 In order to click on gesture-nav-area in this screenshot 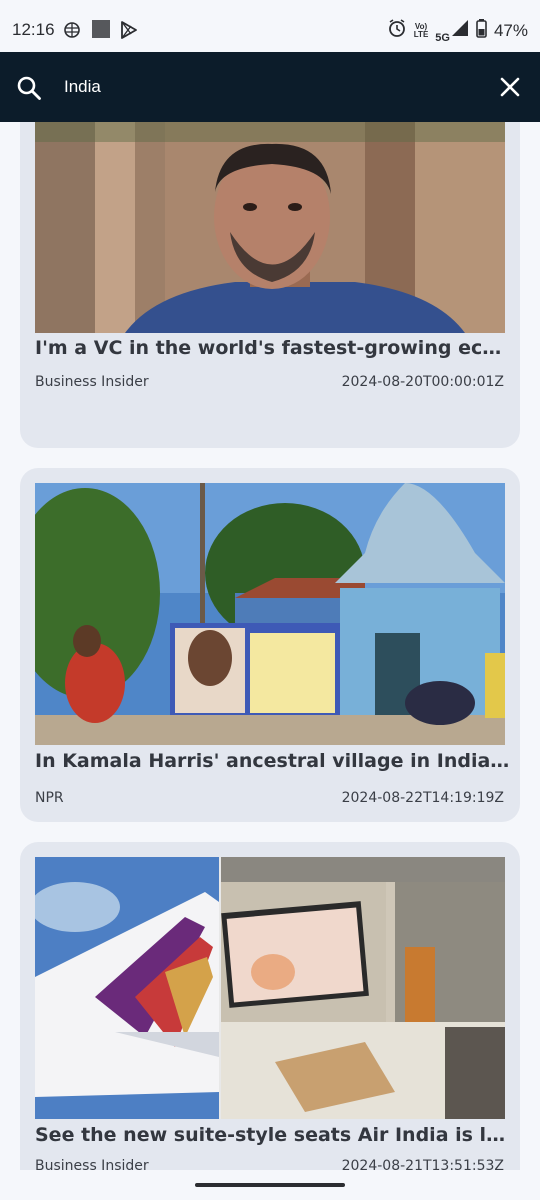, I will do `click(270, 1185)`.